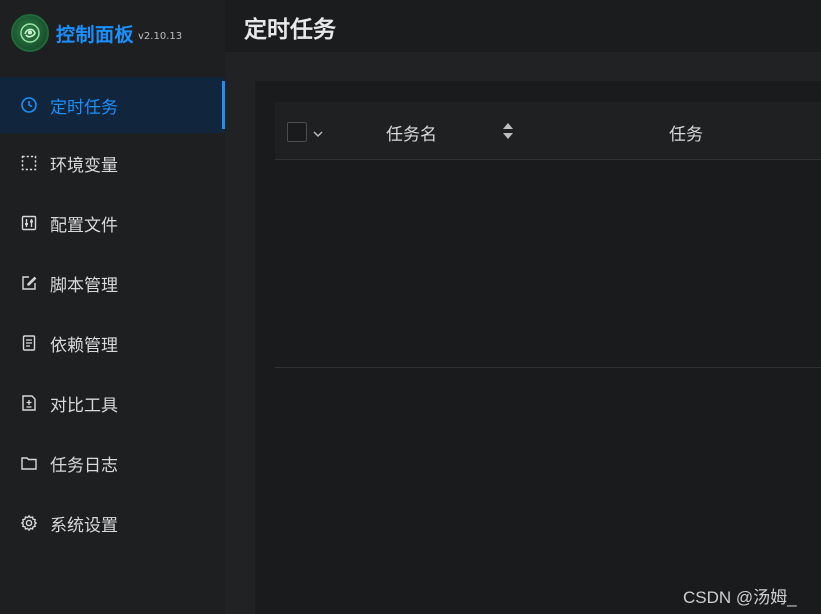  What do you see at coordinates (84, 525) in the screenshot?
I see `sidebar-item-label: 系统设置` at bounding box center [84, 525].